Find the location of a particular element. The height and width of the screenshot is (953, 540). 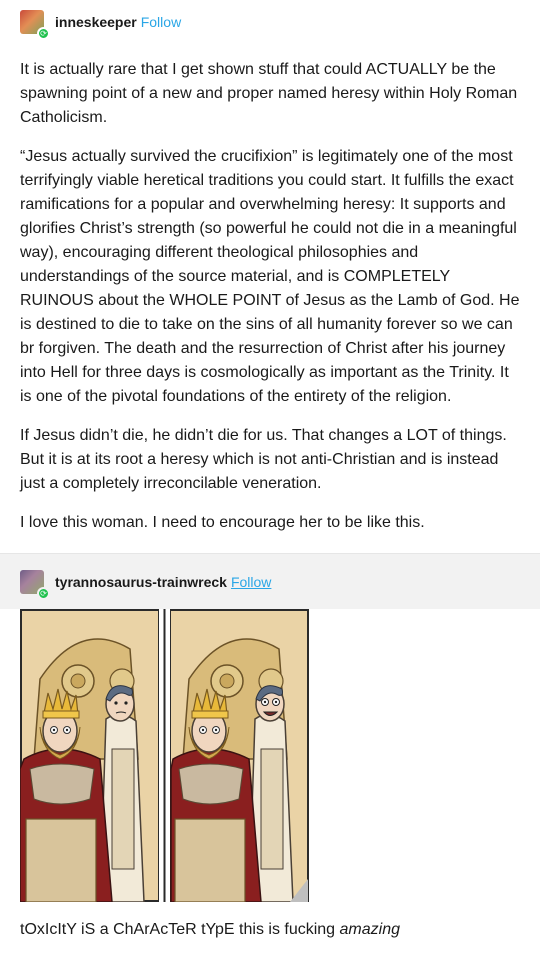

post-header-inneskeeper: ⟳ inneskeeper Follow is located at coordinates (270, 22).